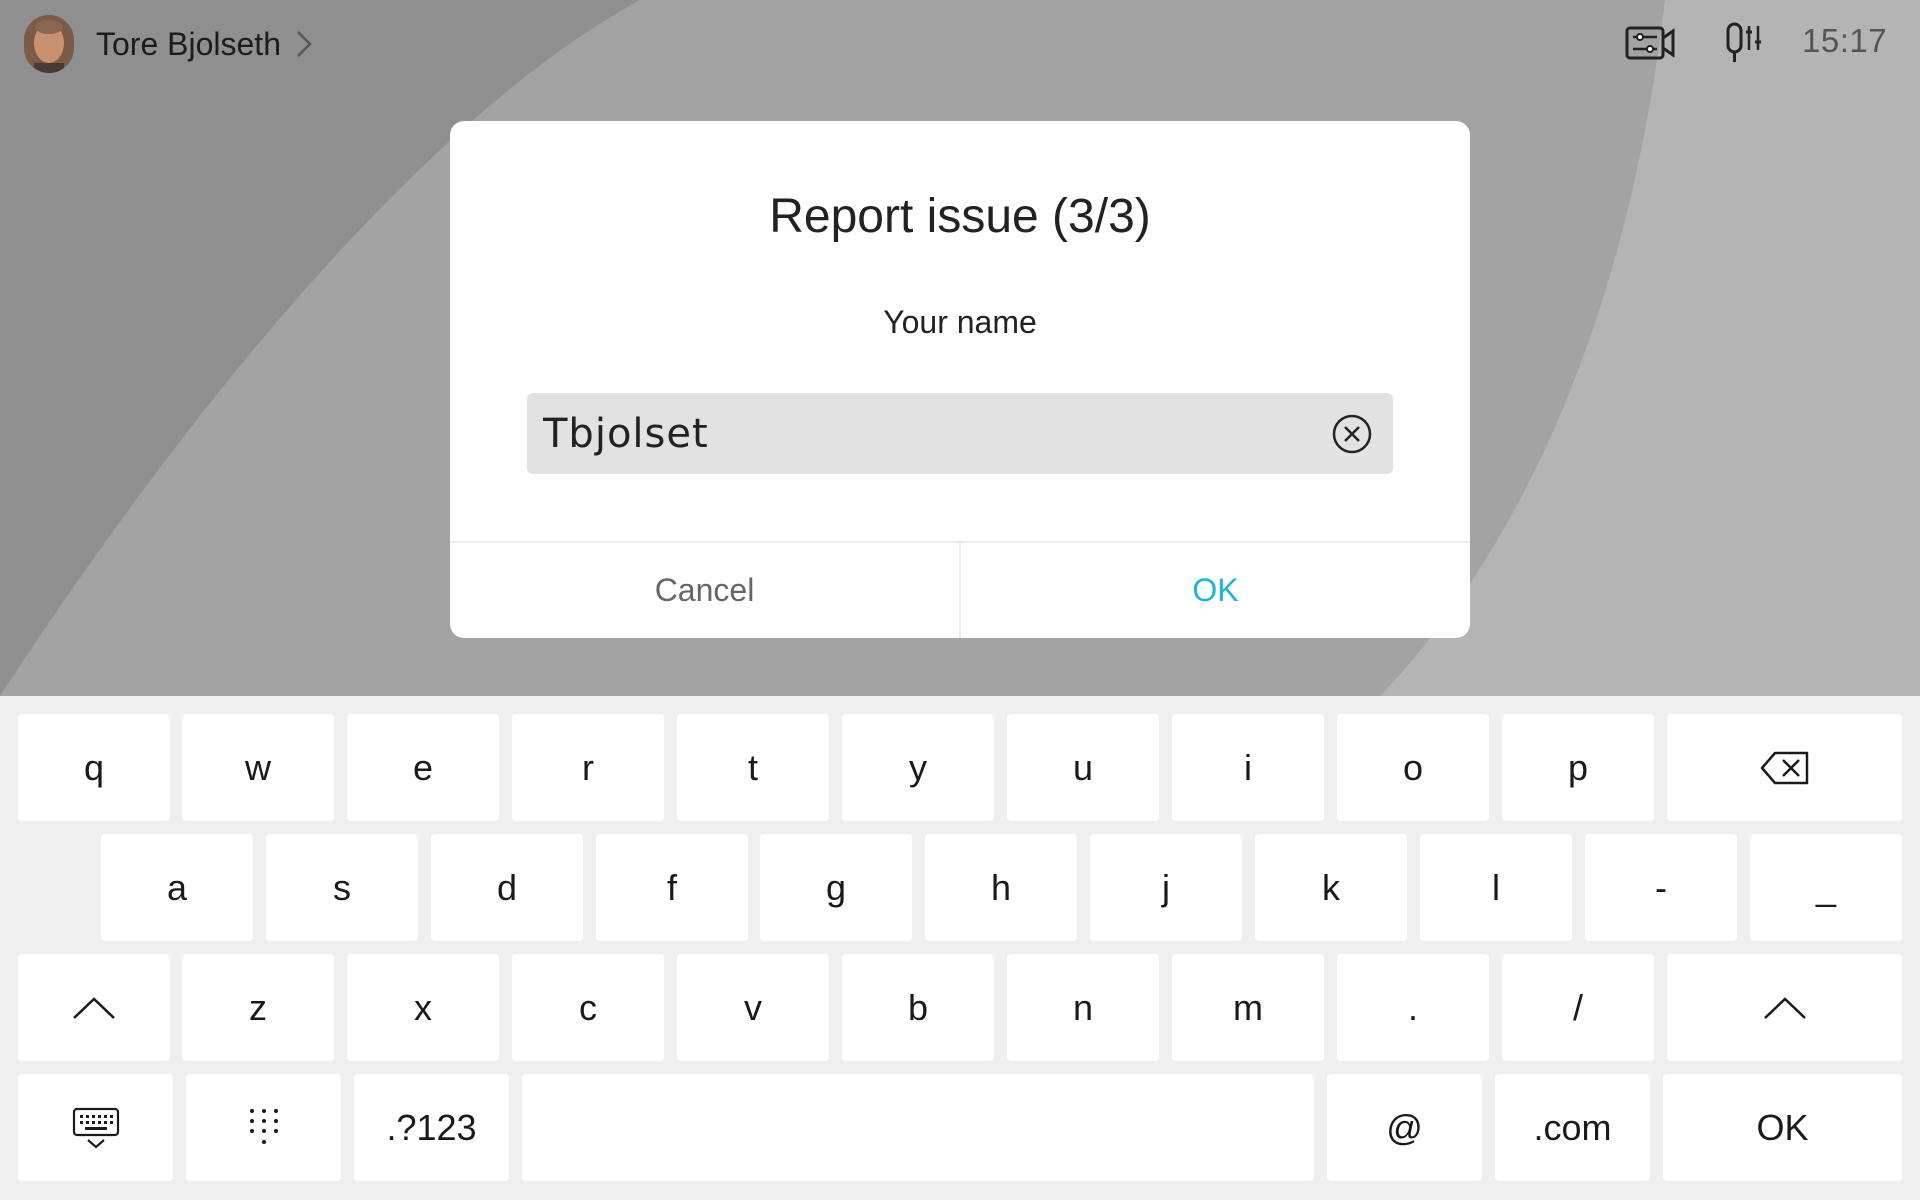 The image size is (1920, 1200). Describe the element at coordinates (1215, 590) in the screenshot. I see `ok-button: OK` at that location.